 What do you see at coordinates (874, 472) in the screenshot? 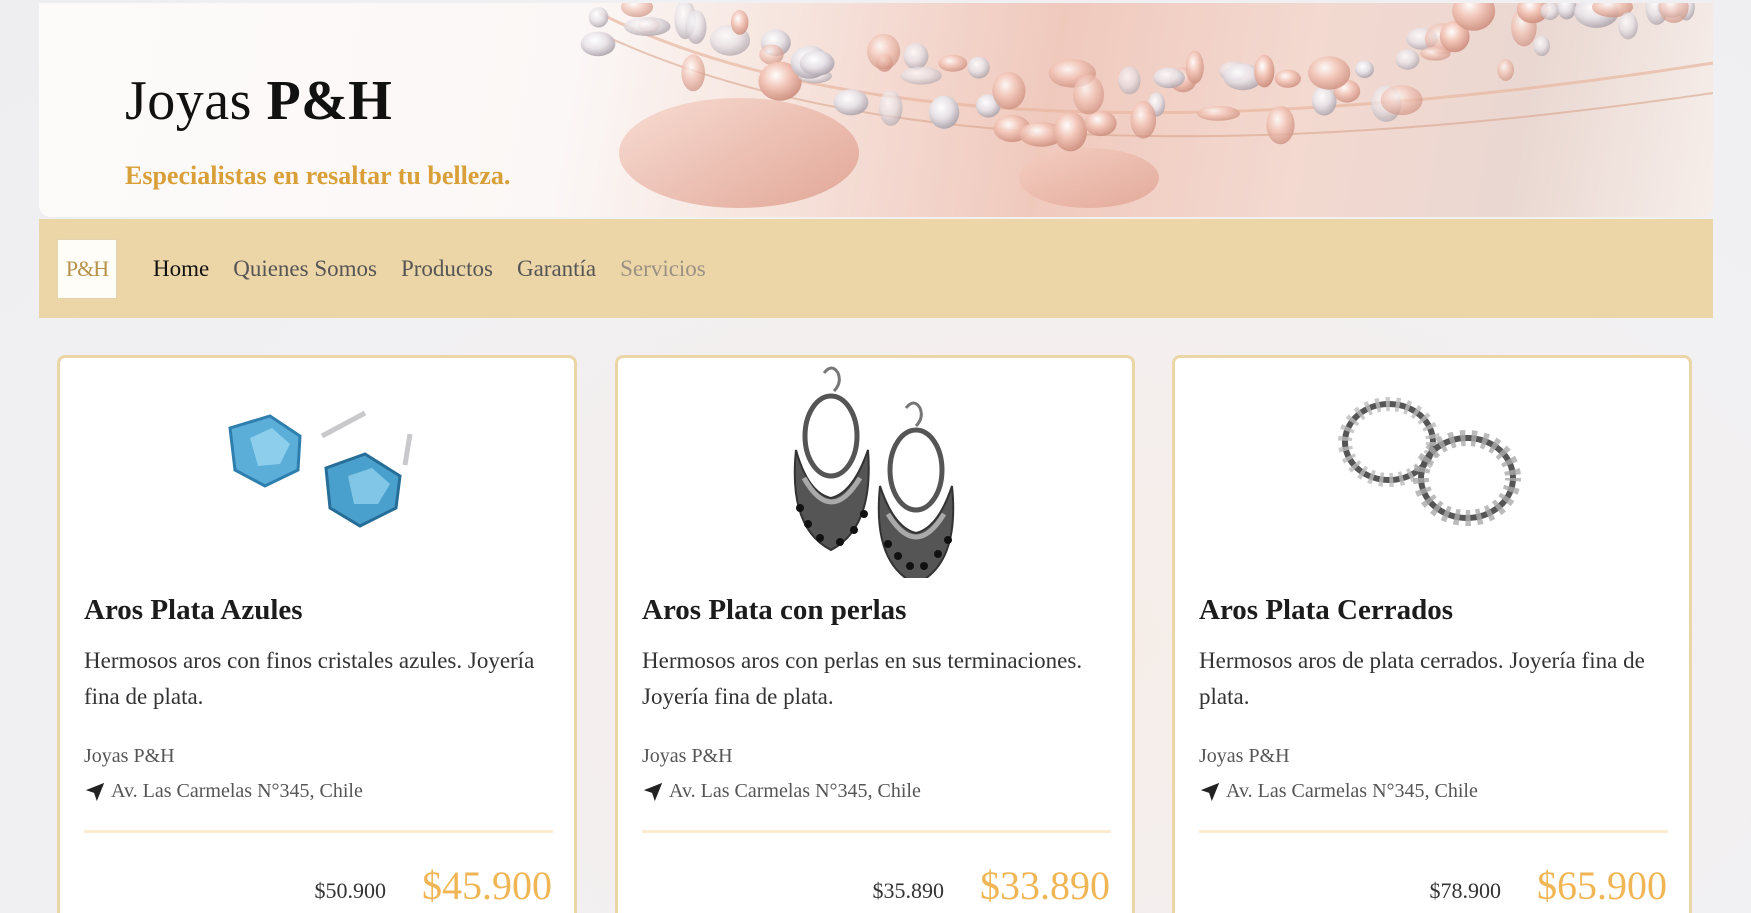
I see `product-image-silver-pearl-earrings` at bounding box center [874, 472].